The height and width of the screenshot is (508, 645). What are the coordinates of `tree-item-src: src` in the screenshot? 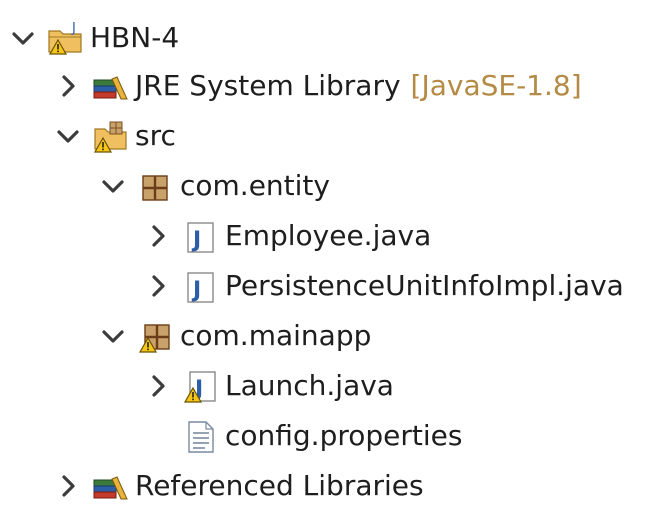 It's located at (115, 136).